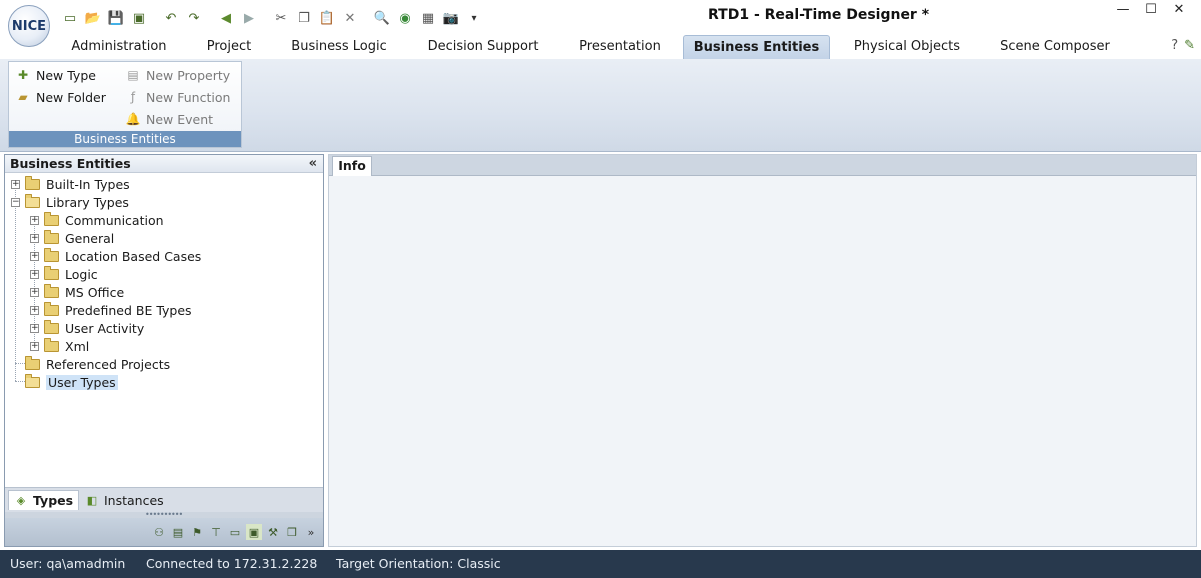 The height and width of the screenshot is (578, 1201). Describe the element at coordinates (428, 18) in the screenshot. I see `build-icon: ▦` at that location.